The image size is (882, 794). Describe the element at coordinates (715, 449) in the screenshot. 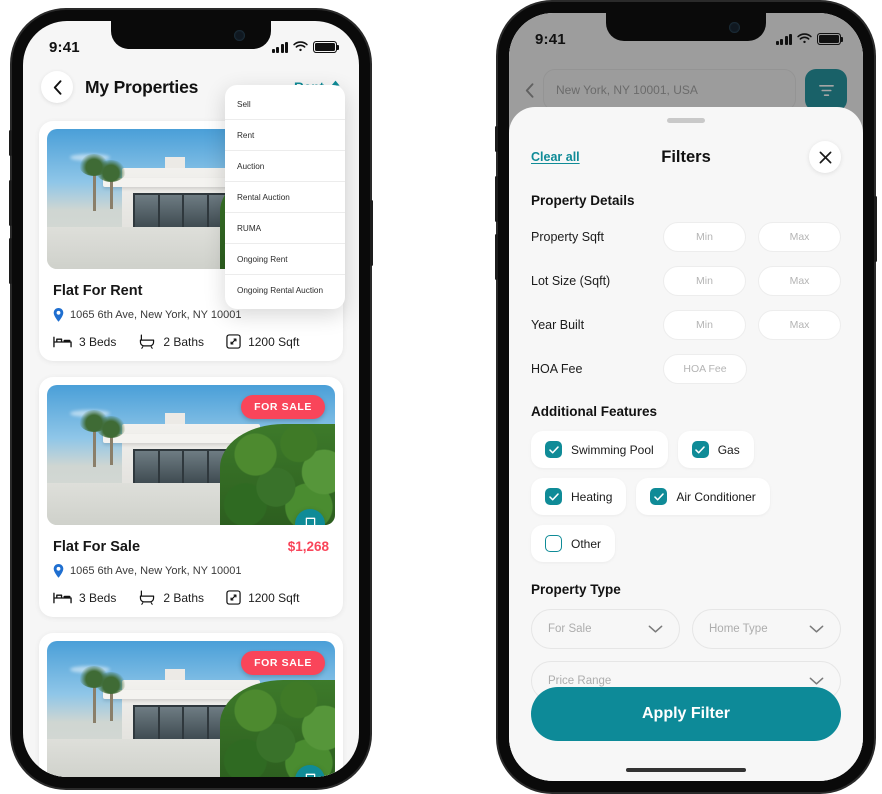

I see `checkbox-gas: Gas` at that location.